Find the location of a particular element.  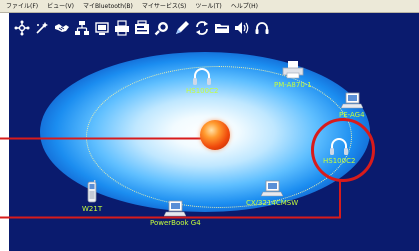

my-computer-orb is located at coordinates (215, 135).